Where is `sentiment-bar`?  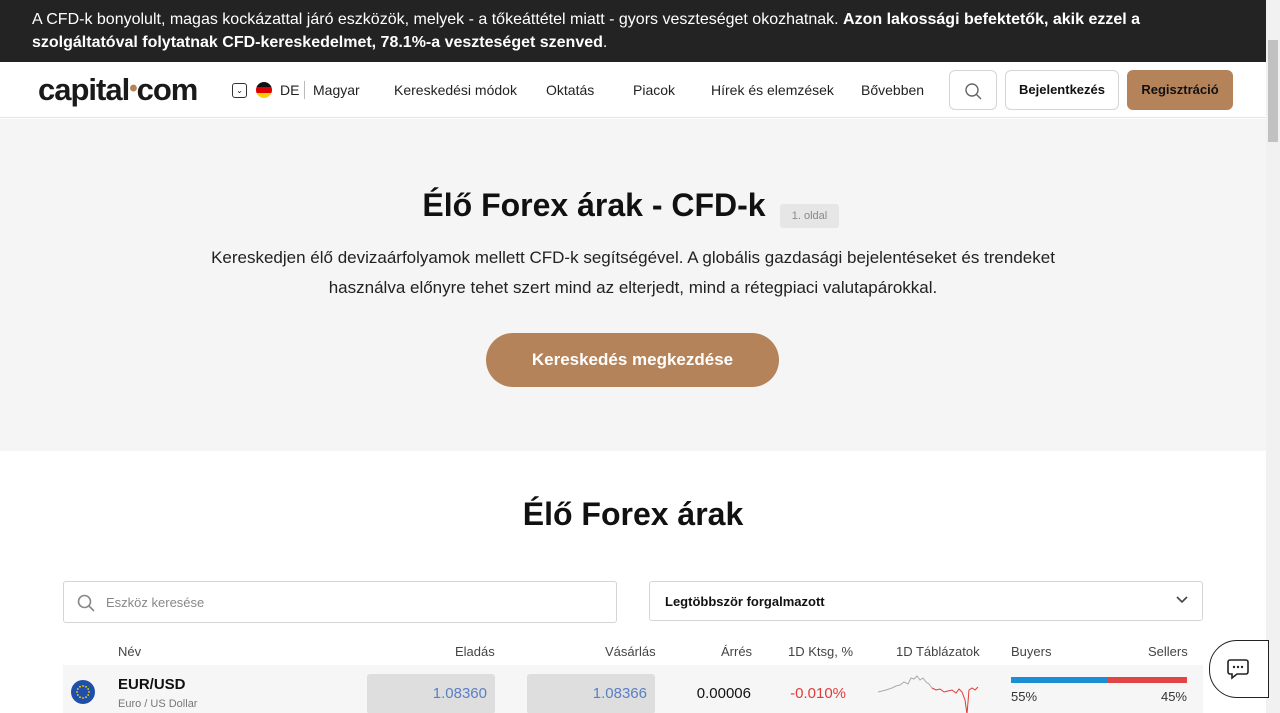
sentiment-bar is located at coordinates (1099, 680).